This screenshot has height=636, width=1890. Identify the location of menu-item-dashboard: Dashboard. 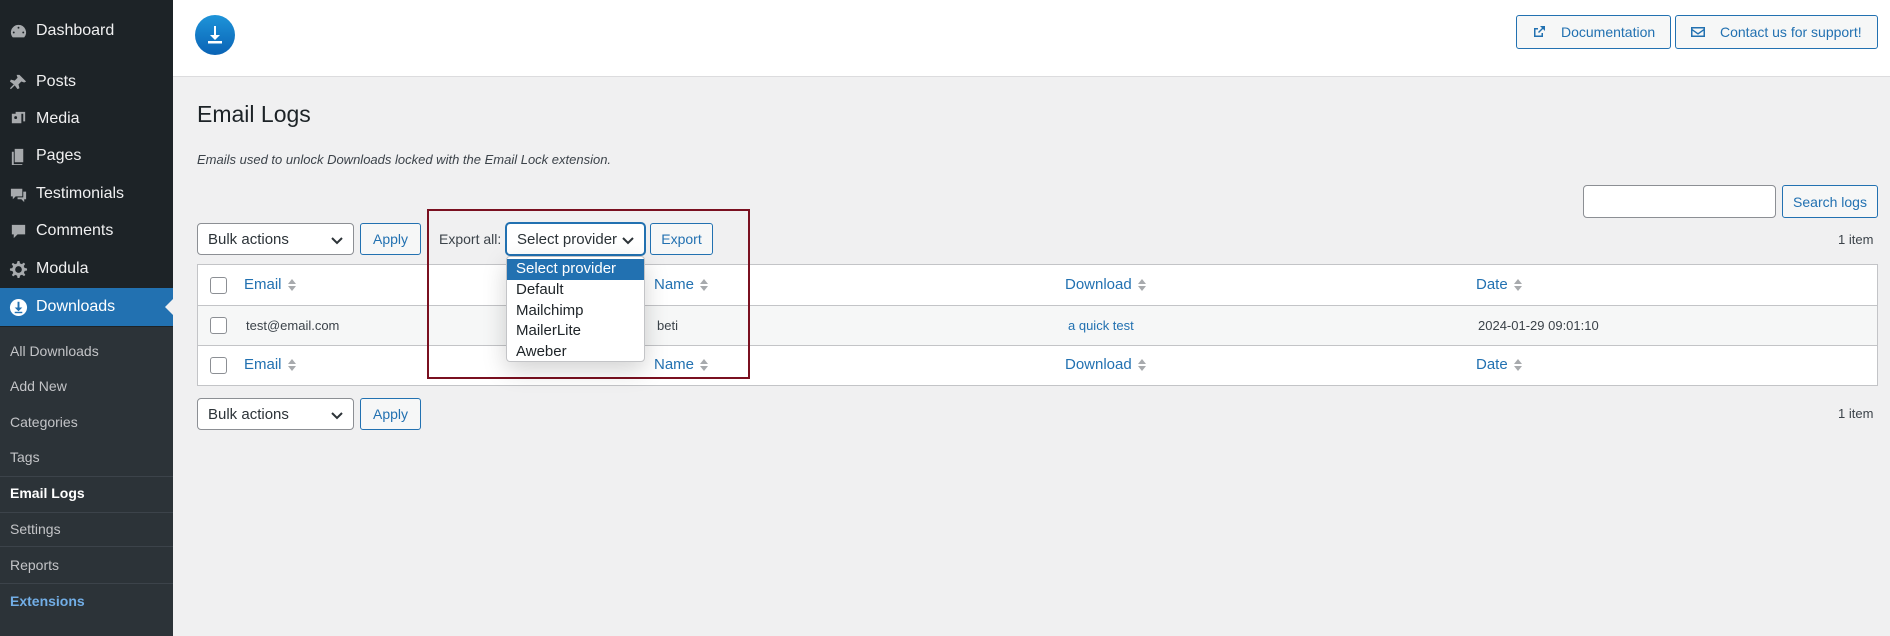
(86, 31).